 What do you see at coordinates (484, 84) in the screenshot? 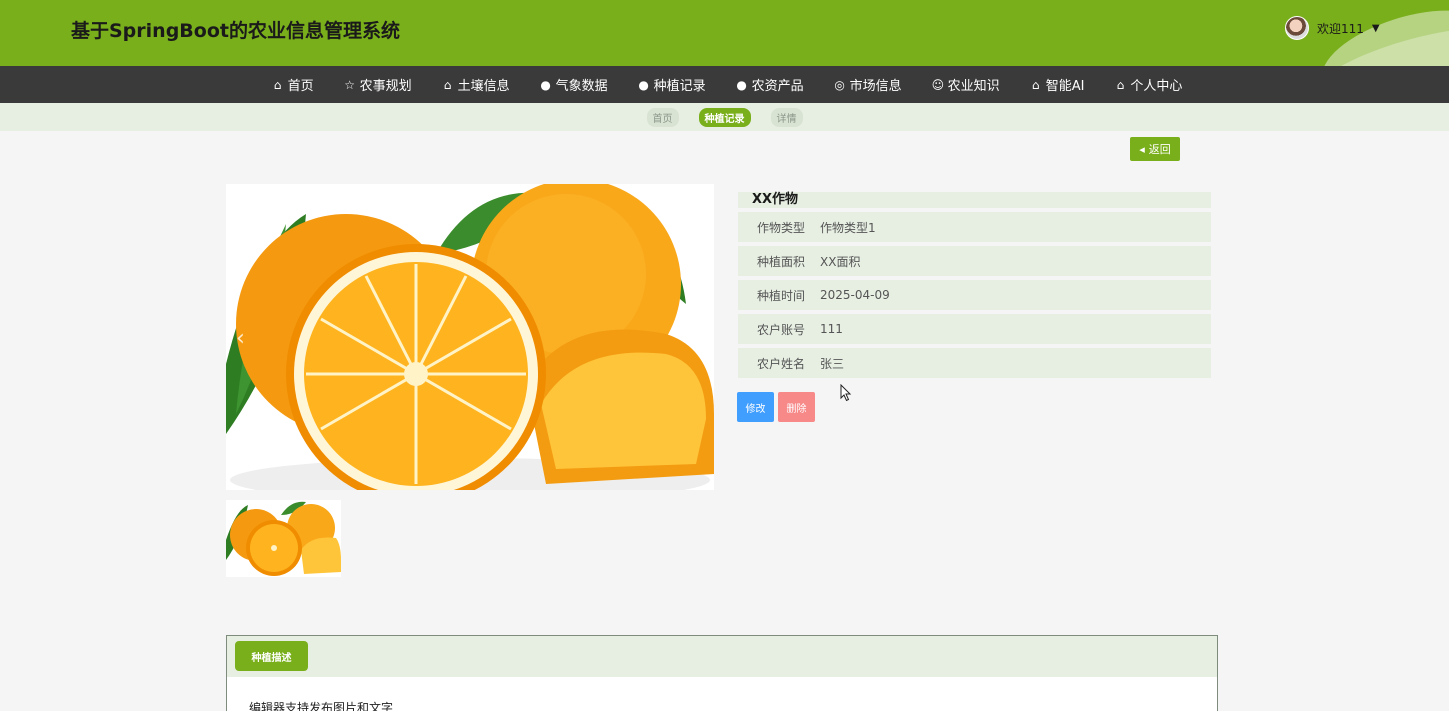
I see `nav-item-label: 土壤信息` at bounding box center [484, 84].